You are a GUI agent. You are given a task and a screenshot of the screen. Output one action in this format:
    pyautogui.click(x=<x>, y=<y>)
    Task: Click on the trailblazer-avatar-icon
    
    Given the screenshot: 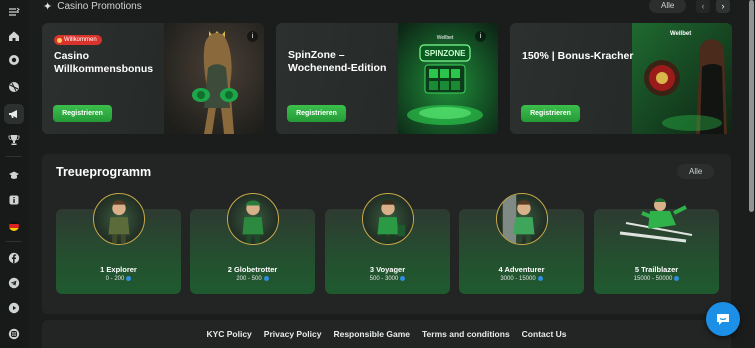 What is the action you would take?
    pyautogui.click(x=656, y=220)
    